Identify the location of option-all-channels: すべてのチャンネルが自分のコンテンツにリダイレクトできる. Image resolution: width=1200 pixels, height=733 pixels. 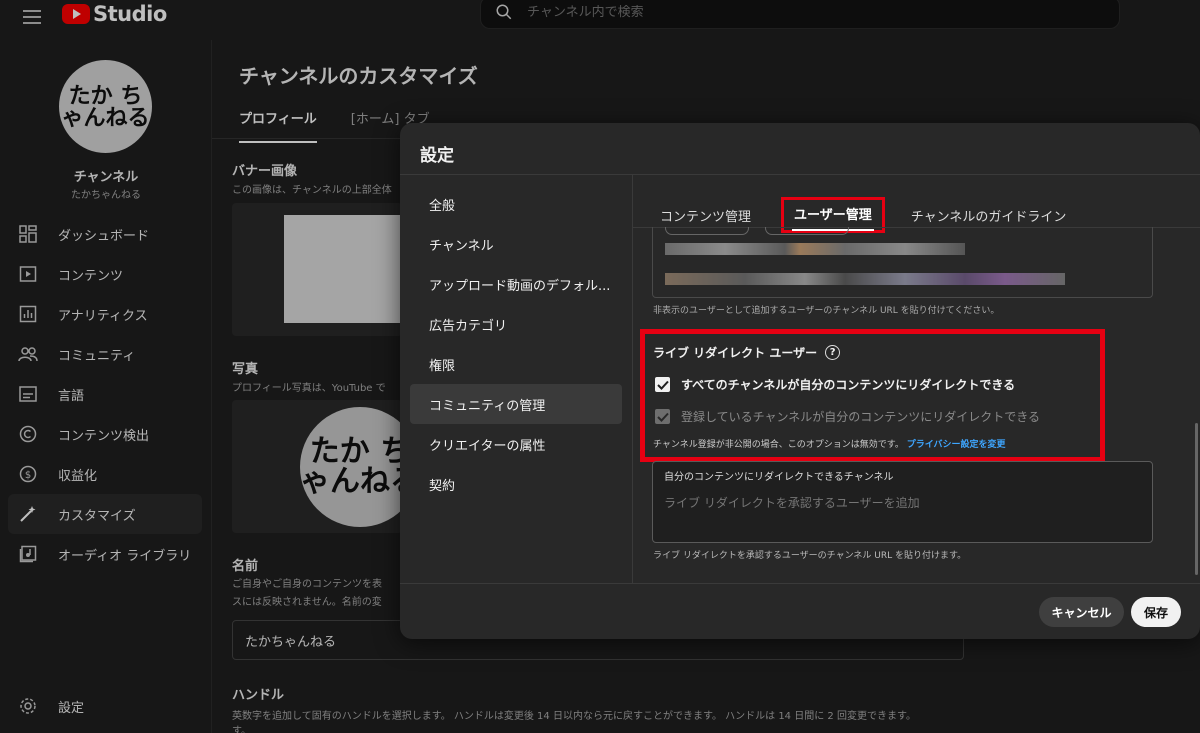
(835, 384).